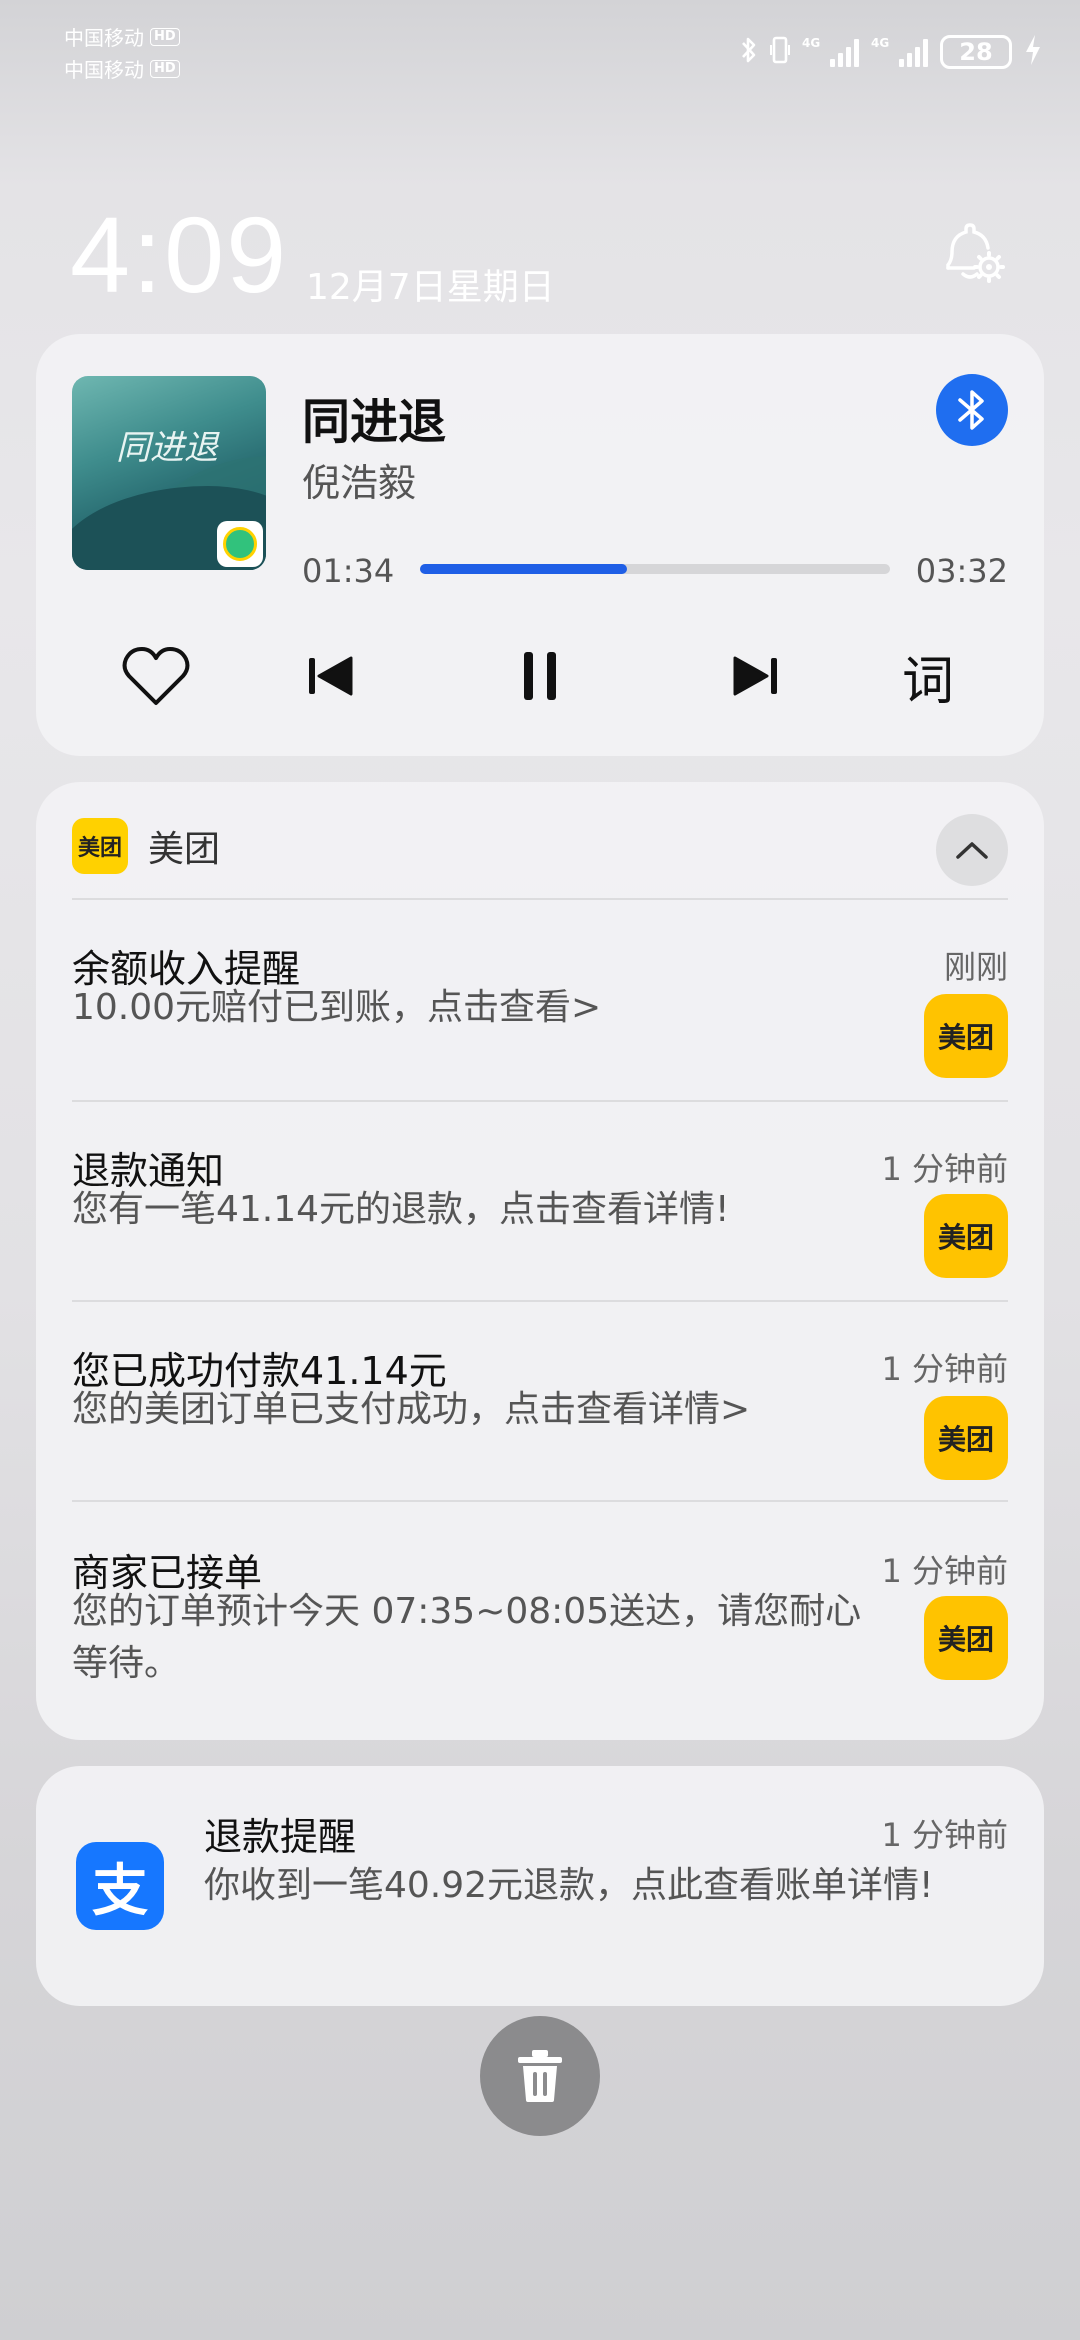 The width and height of the screenshot is (1080, 2340). I want to click on lyrics-button: 词, so click(928, 676).